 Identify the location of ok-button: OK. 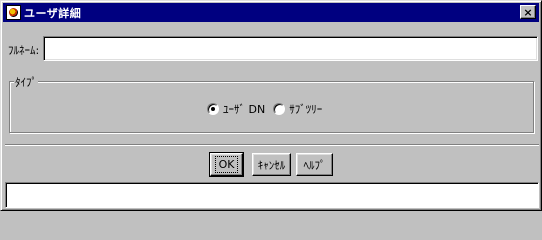
(226, 164).